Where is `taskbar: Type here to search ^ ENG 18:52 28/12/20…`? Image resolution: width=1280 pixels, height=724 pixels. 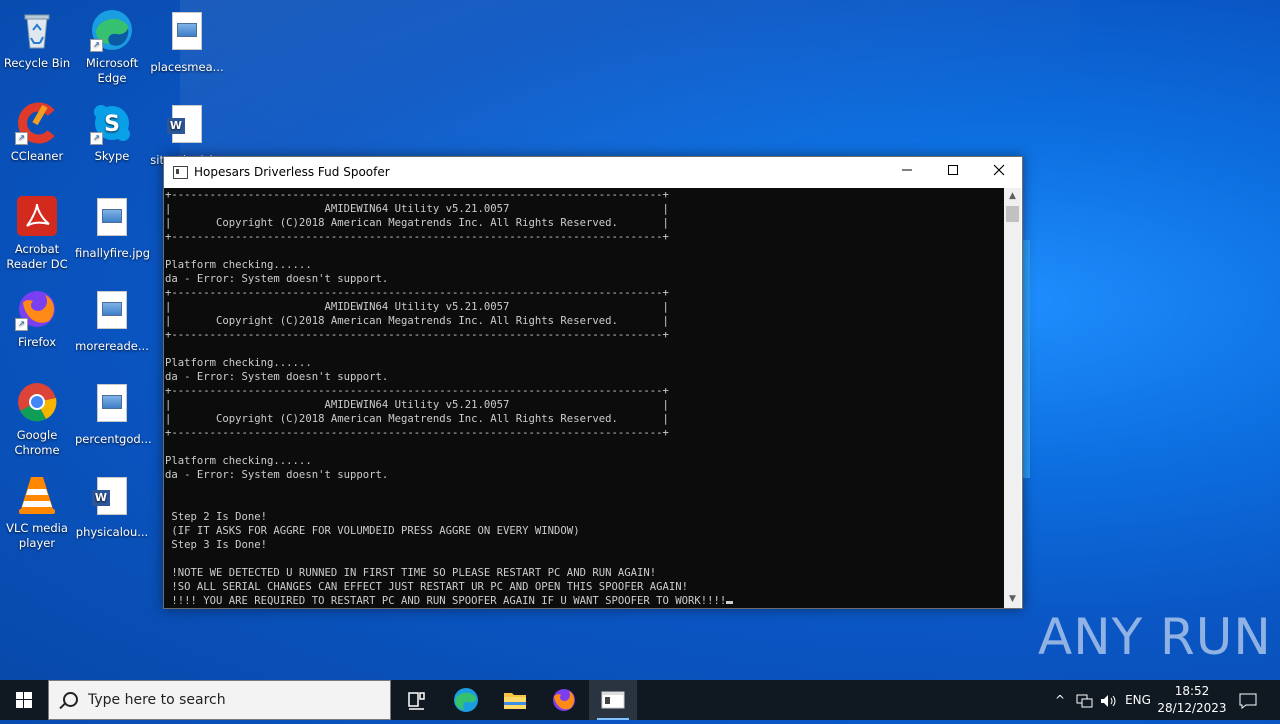
taskbar: Type here to search ^ ENG 18:52 28/12/20… is located at coordinates (640, 700).